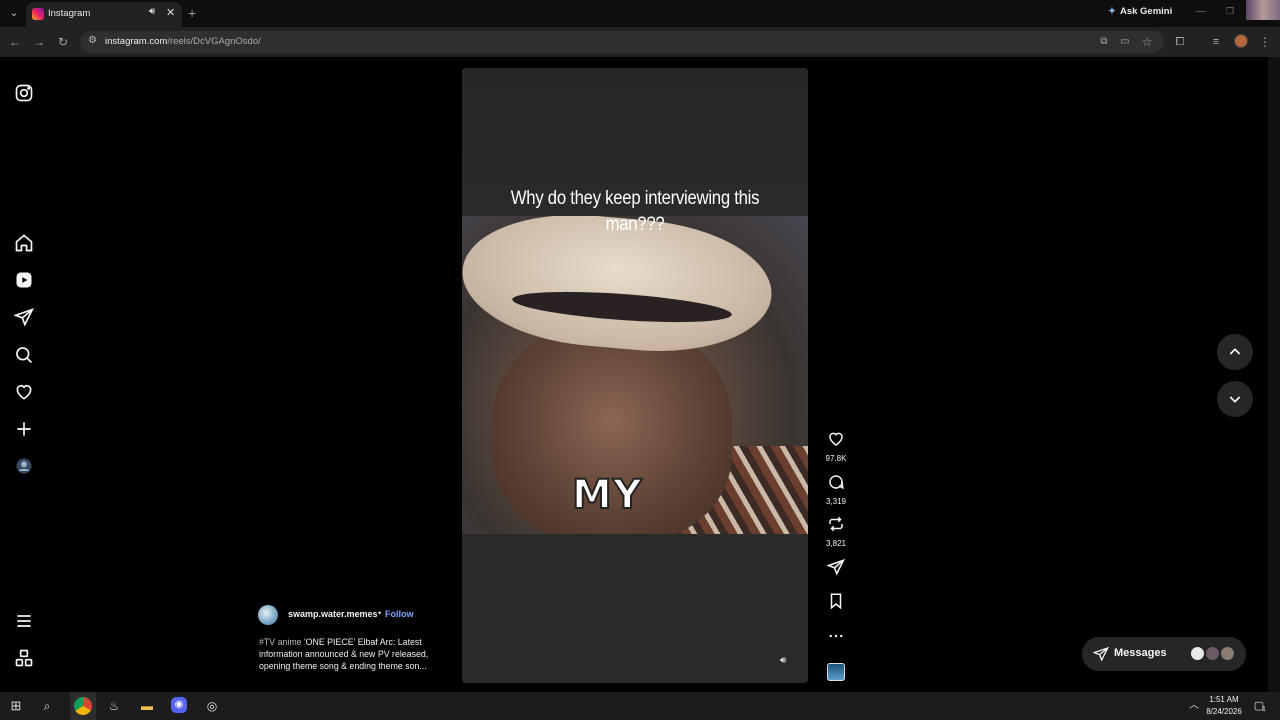 The width and height of the screenshot is (1280, 720). Describe the element at coordinates (147, 706) in the screenshot. I see `file-explorer-taskbar-icon: ▬` at that location.